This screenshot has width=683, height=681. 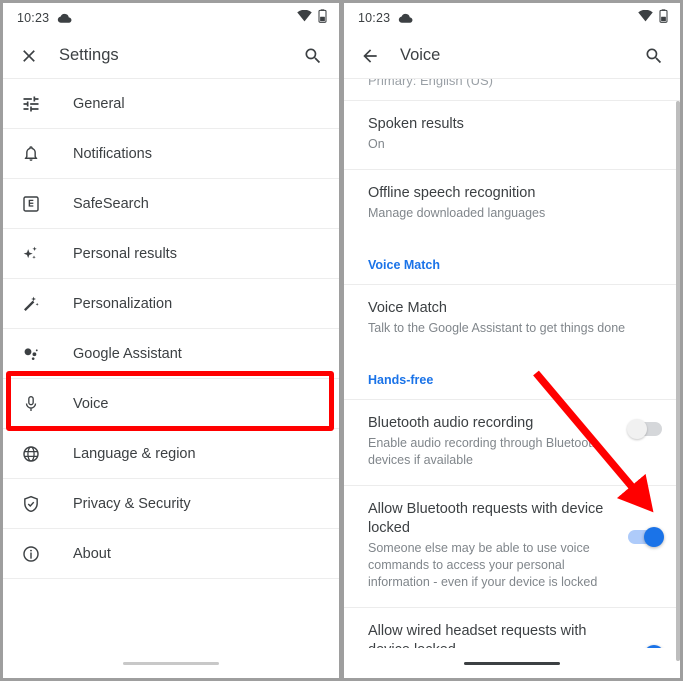 I want to click on right-home-indicator-area, so click(x=512, y=663).